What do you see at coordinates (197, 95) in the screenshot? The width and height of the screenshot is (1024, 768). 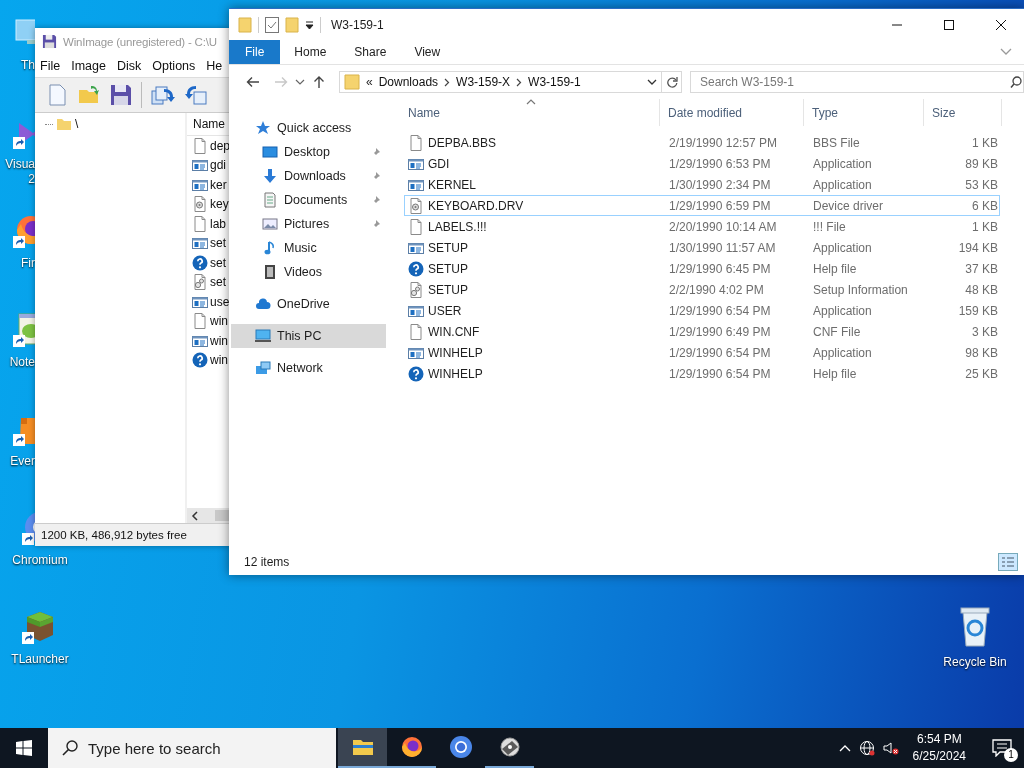 I see `transfer-arrow-icon` at bounding box center [197, 95].